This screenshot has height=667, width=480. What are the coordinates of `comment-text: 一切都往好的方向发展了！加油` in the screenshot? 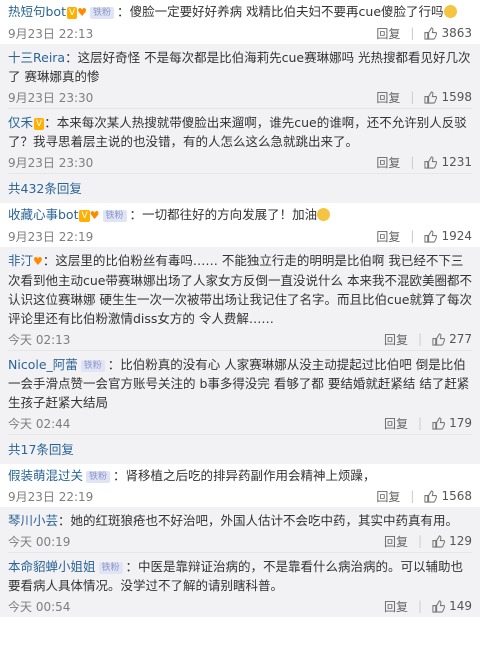 It's located at (230, 214).